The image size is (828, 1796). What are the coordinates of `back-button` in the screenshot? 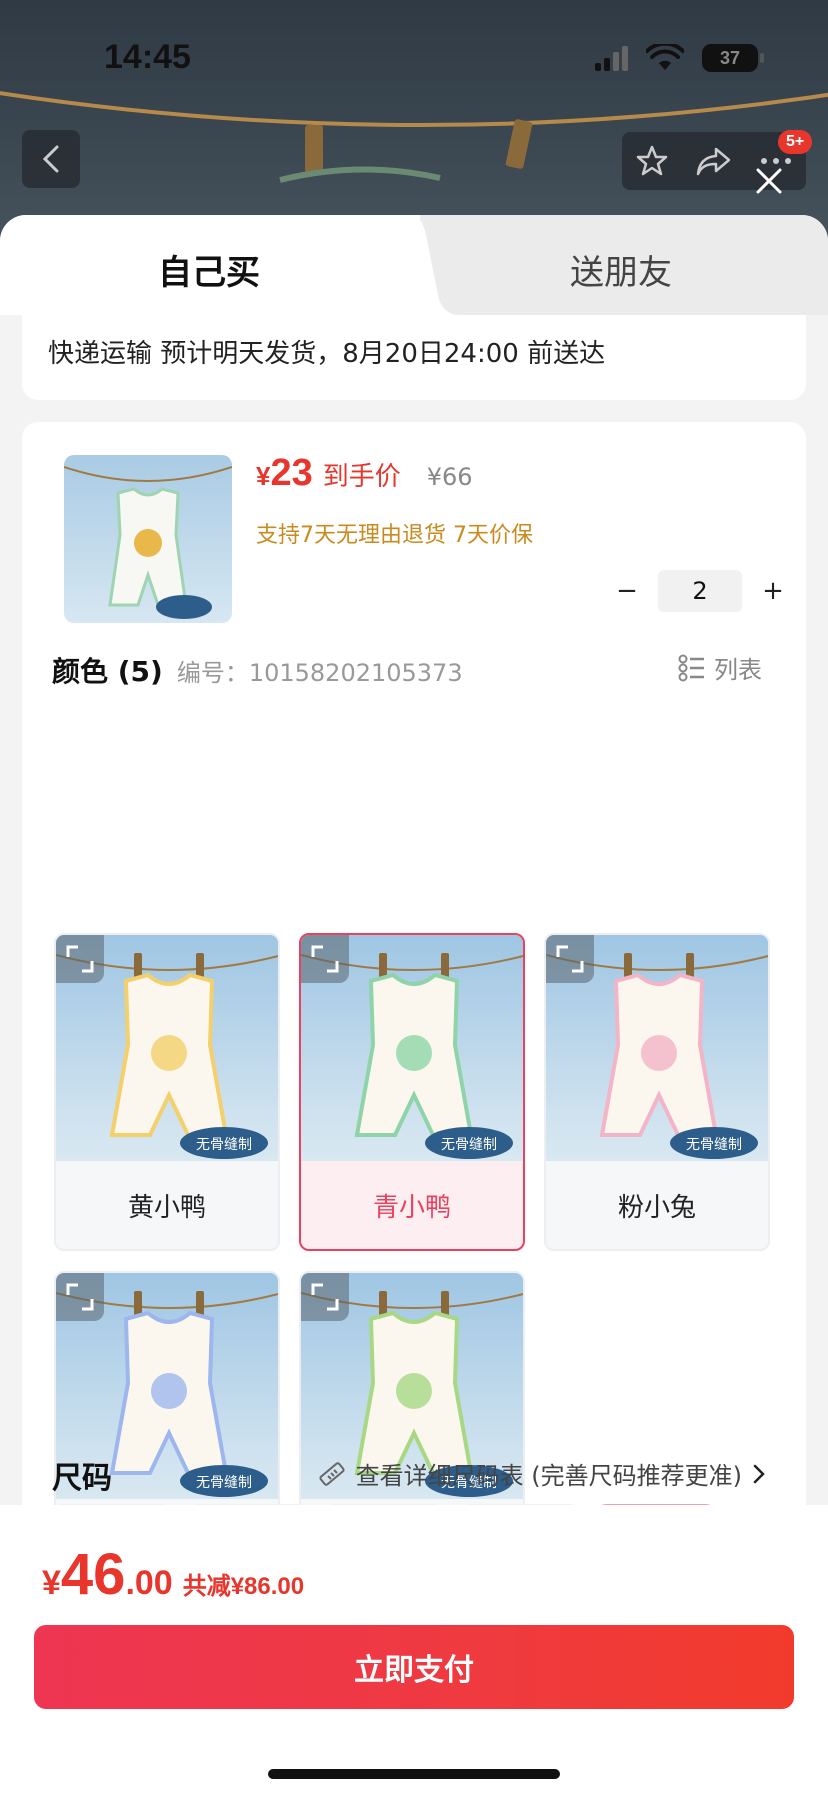 It's located at (51, 159).